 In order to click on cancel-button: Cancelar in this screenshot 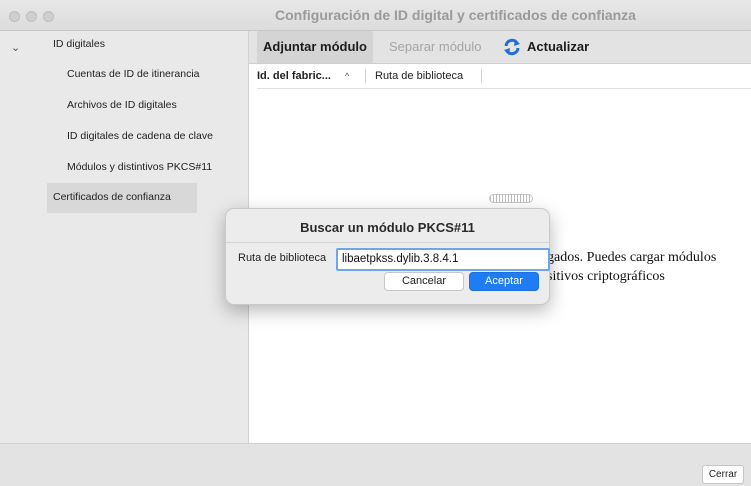, I will do `click(424, 281)`.